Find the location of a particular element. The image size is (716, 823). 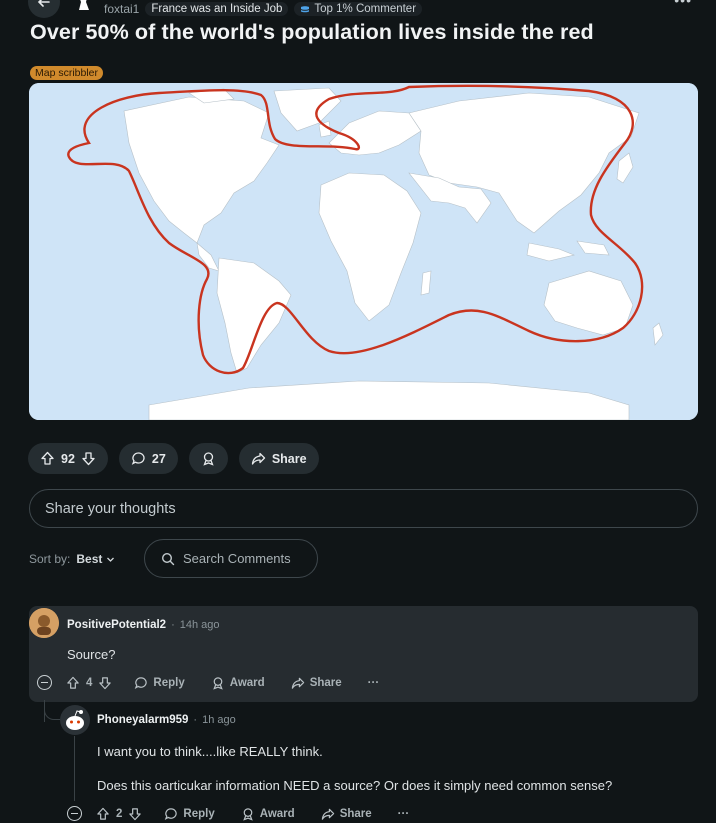

sort-label: Sort by: is located at coordinates (50, 559).